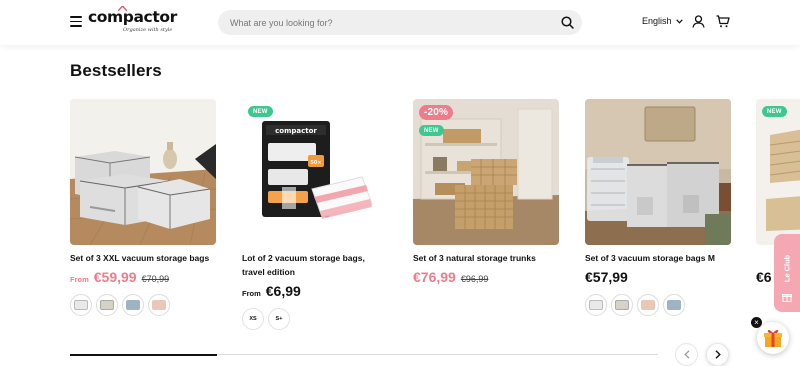 The width and height of the screenshot is (800, 366). I want to click on carousel-prev-button, so click(686, 354).